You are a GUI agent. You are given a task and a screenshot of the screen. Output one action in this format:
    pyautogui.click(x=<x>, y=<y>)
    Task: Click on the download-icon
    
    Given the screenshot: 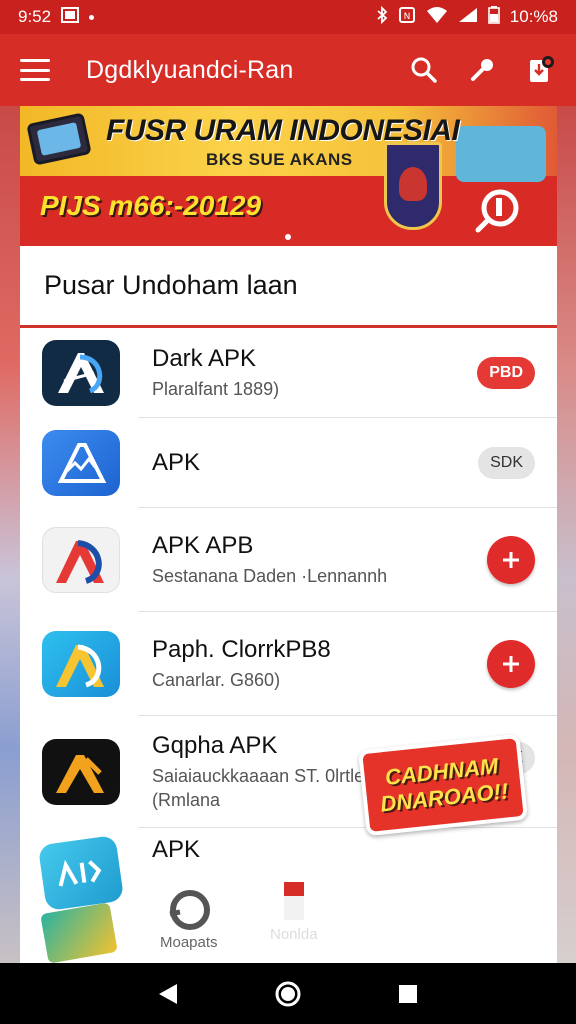 What is the action you would take?
    pyautogui.click(x=541, y=70)
    